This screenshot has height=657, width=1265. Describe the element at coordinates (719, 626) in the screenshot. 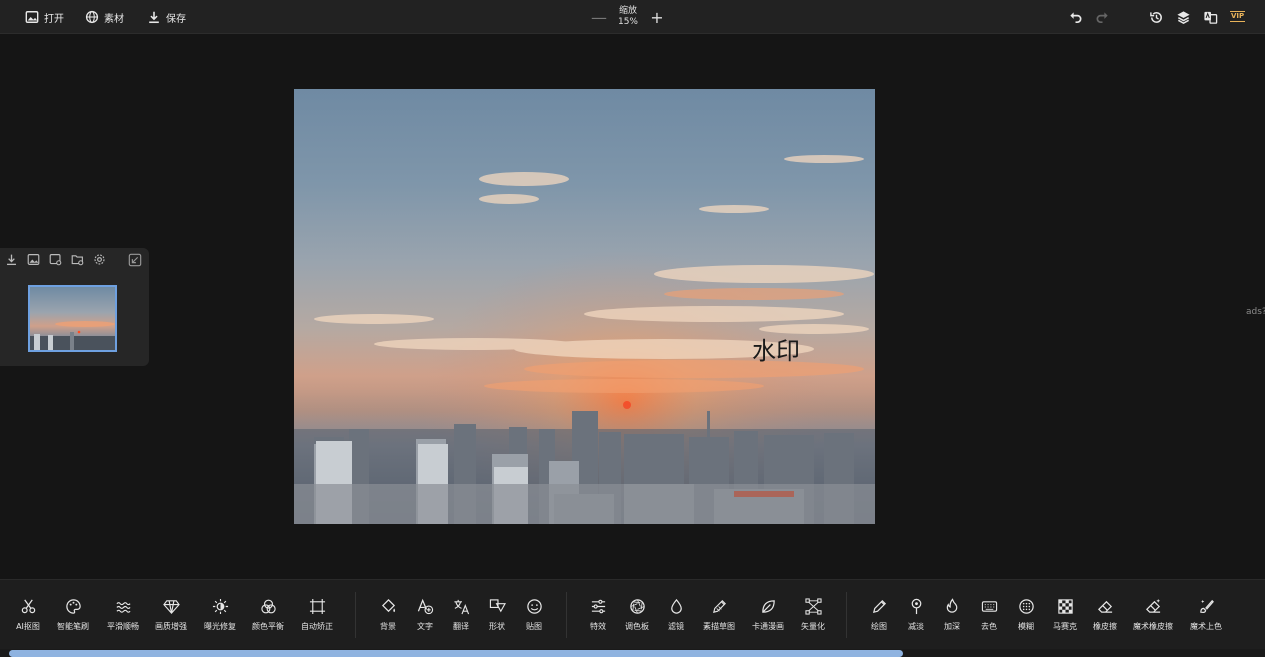

I see `tool-label: 素描草图` at that location.